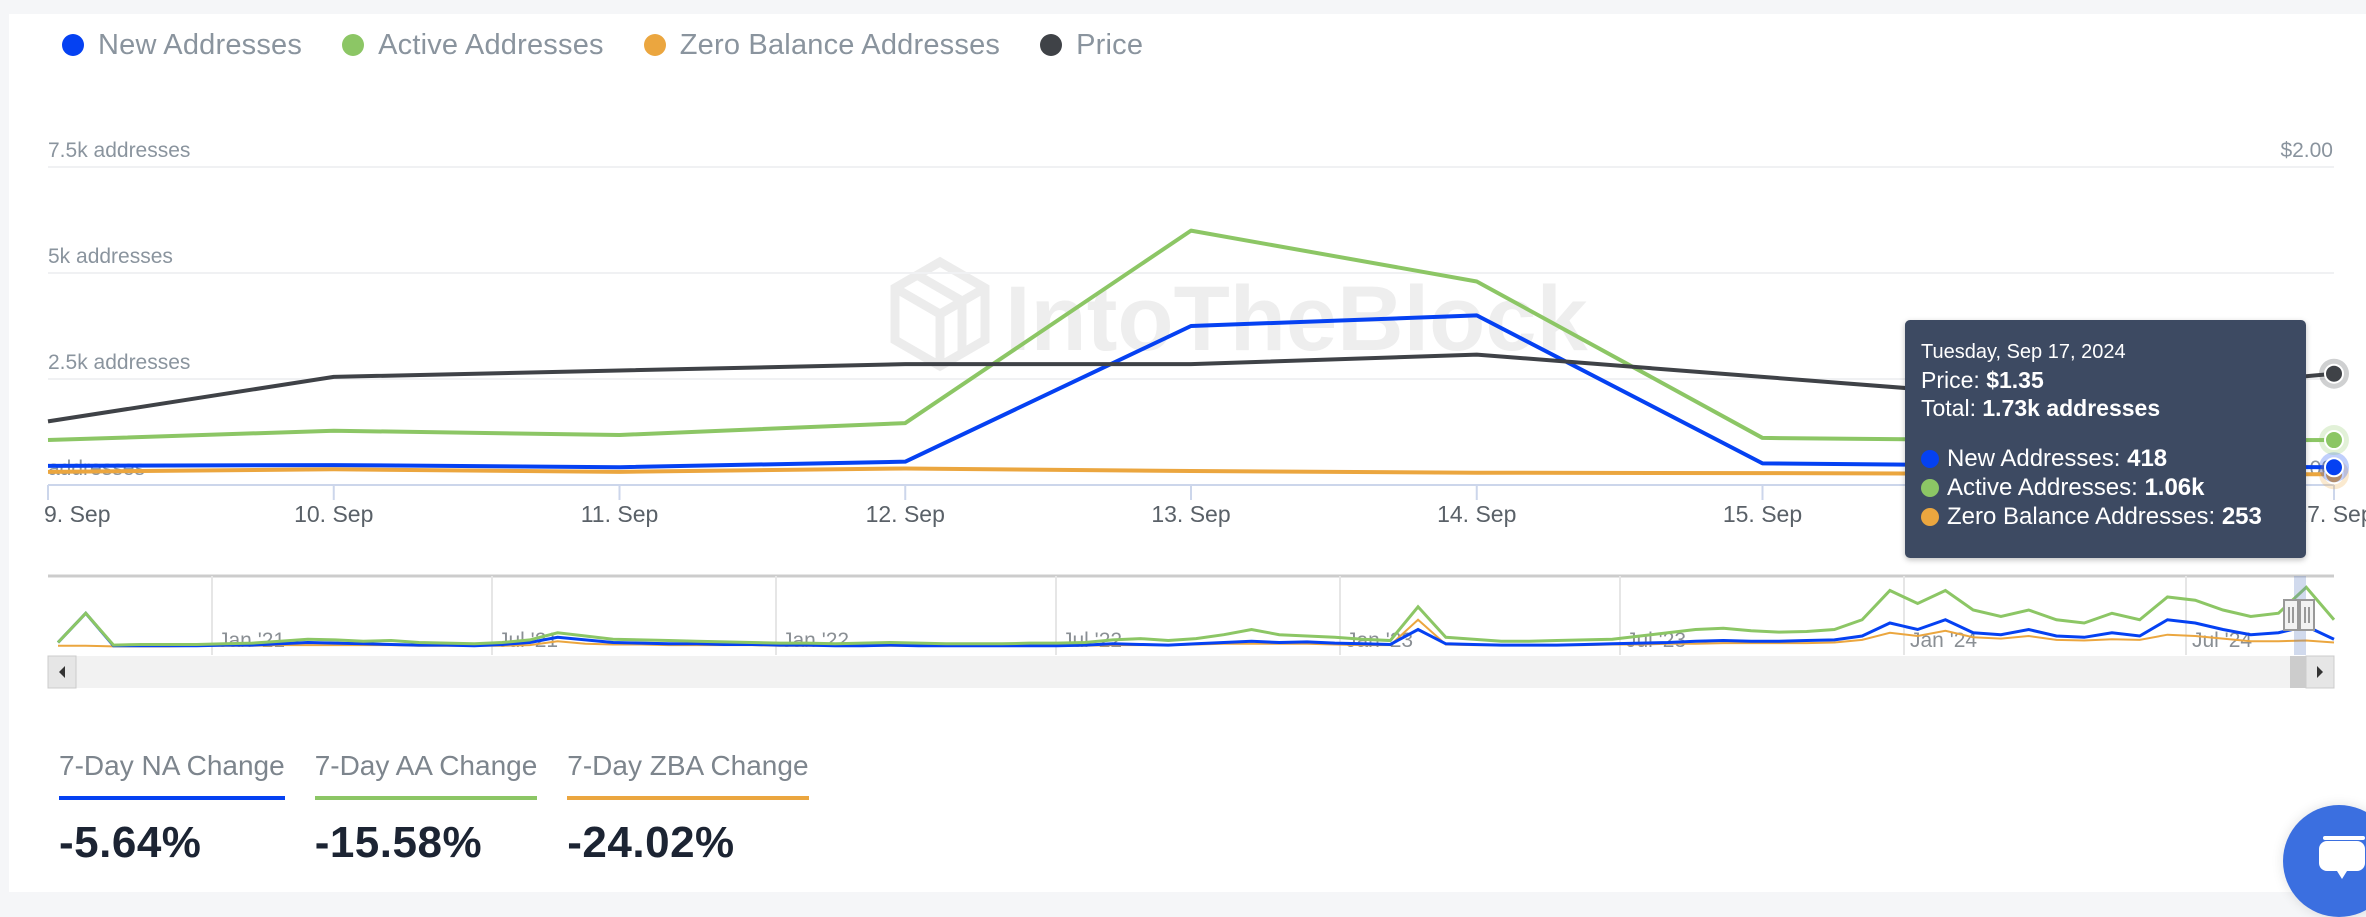 This screenshot has width=2366, height=917. Describe the element at coordinates (620, 514) in the screenshot. I see `x-tick-label: 11. Sep` at that location.